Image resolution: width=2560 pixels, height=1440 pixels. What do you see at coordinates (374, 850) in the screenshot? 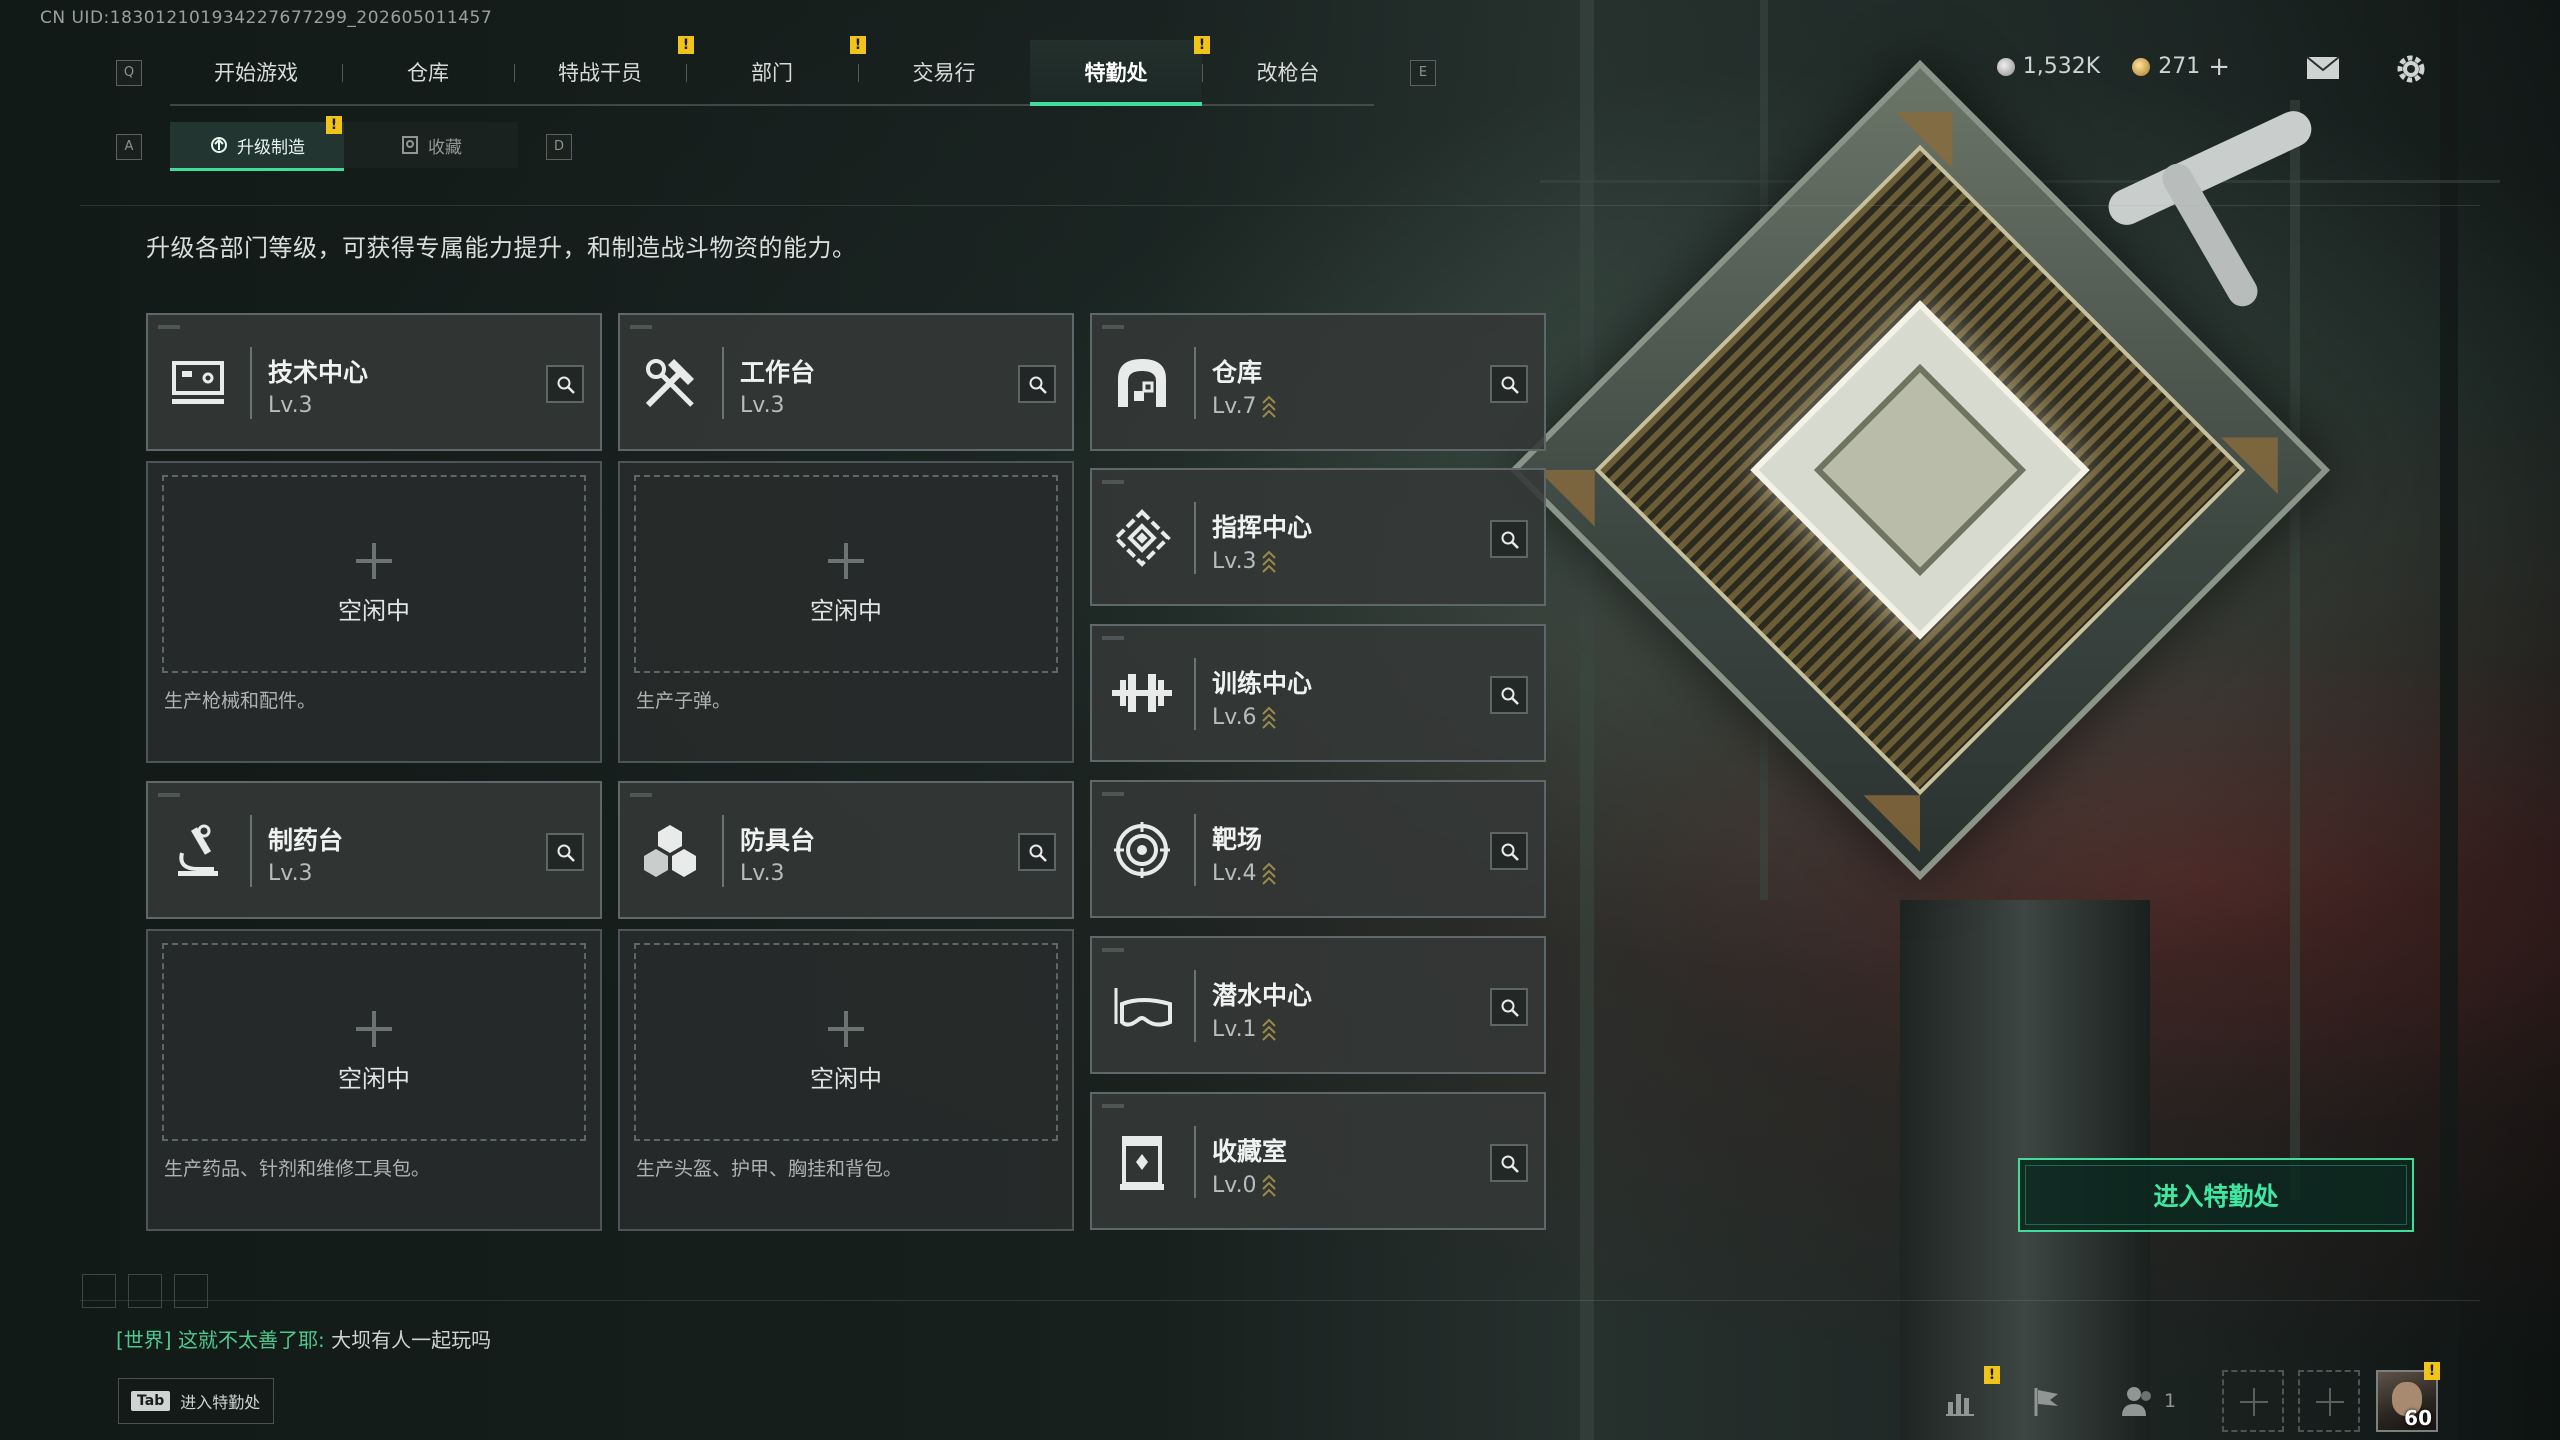
I see `card-pharmacy: 制药台 Lv.3` at bounding box center [374, 850].